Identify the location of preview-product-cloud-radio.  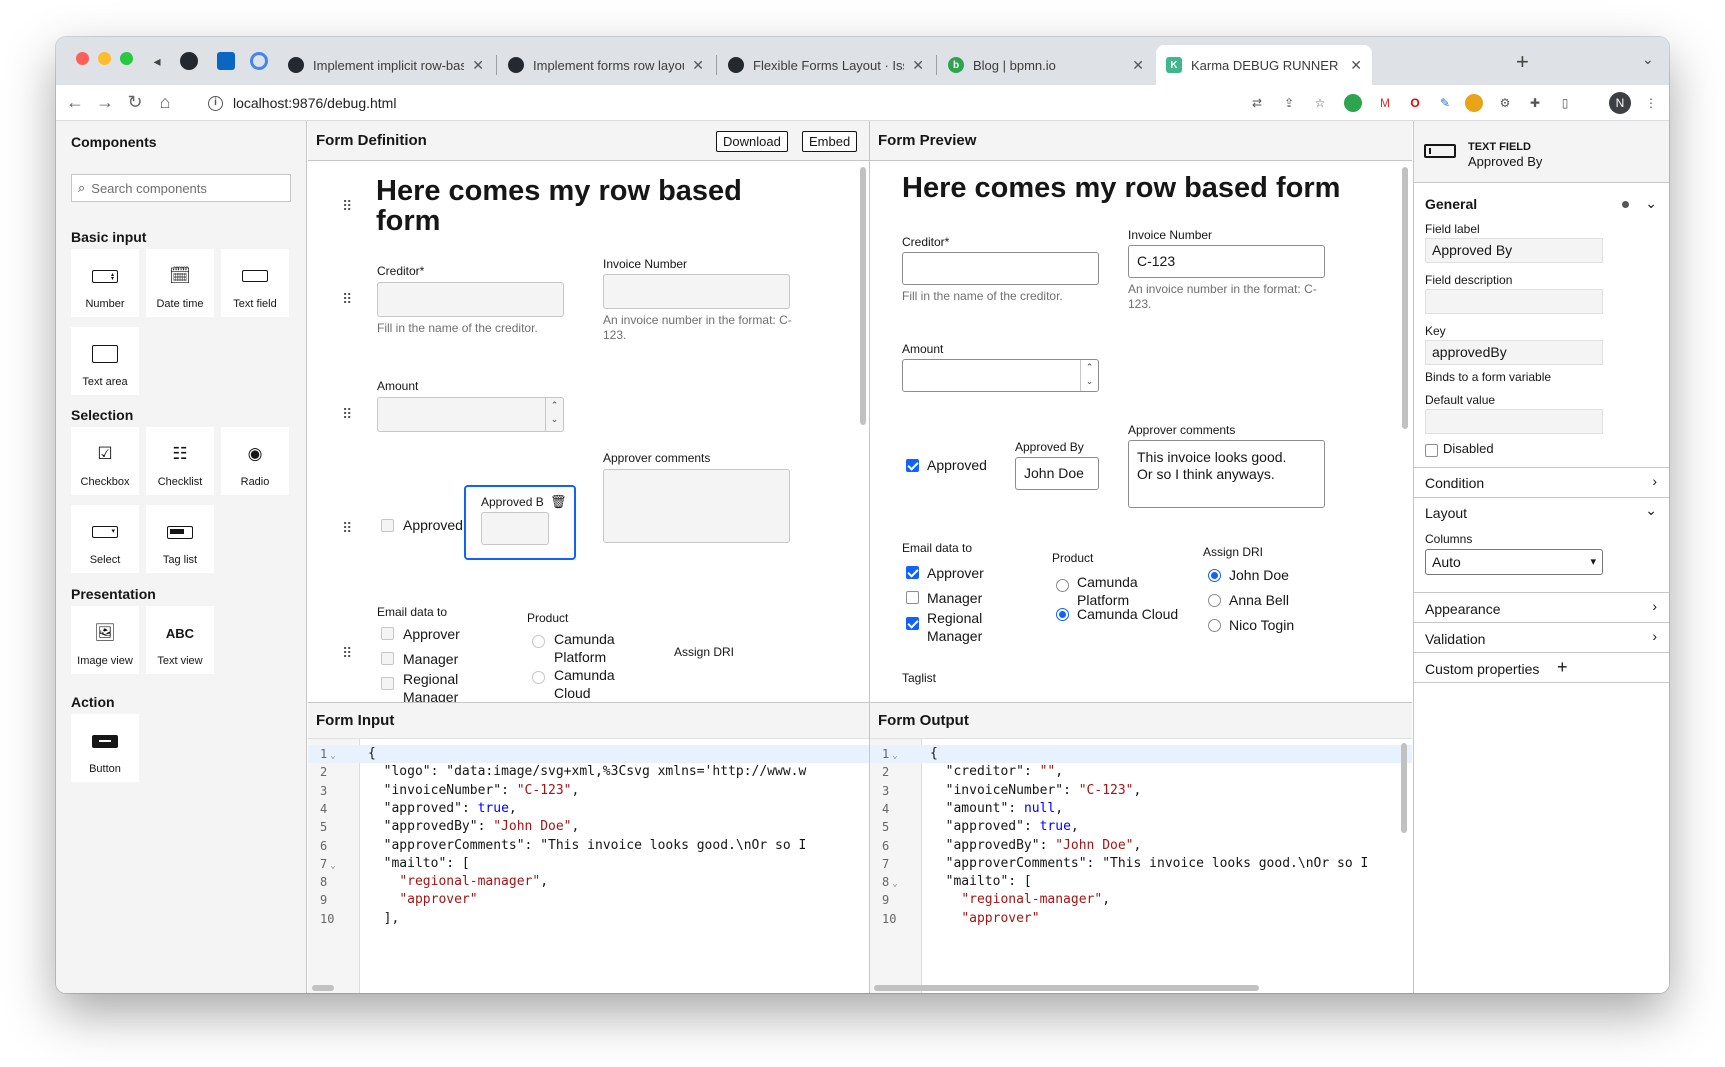
(1062, 614).